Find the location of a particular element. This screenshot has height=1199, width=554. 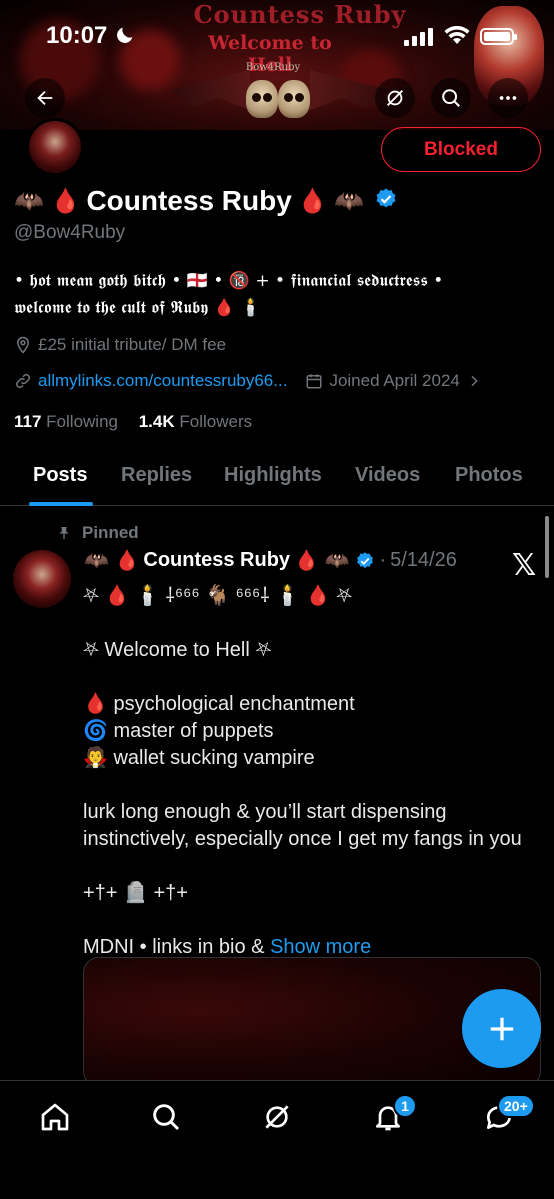

pinned-text: Pinned is located at coordinates (110, 532).